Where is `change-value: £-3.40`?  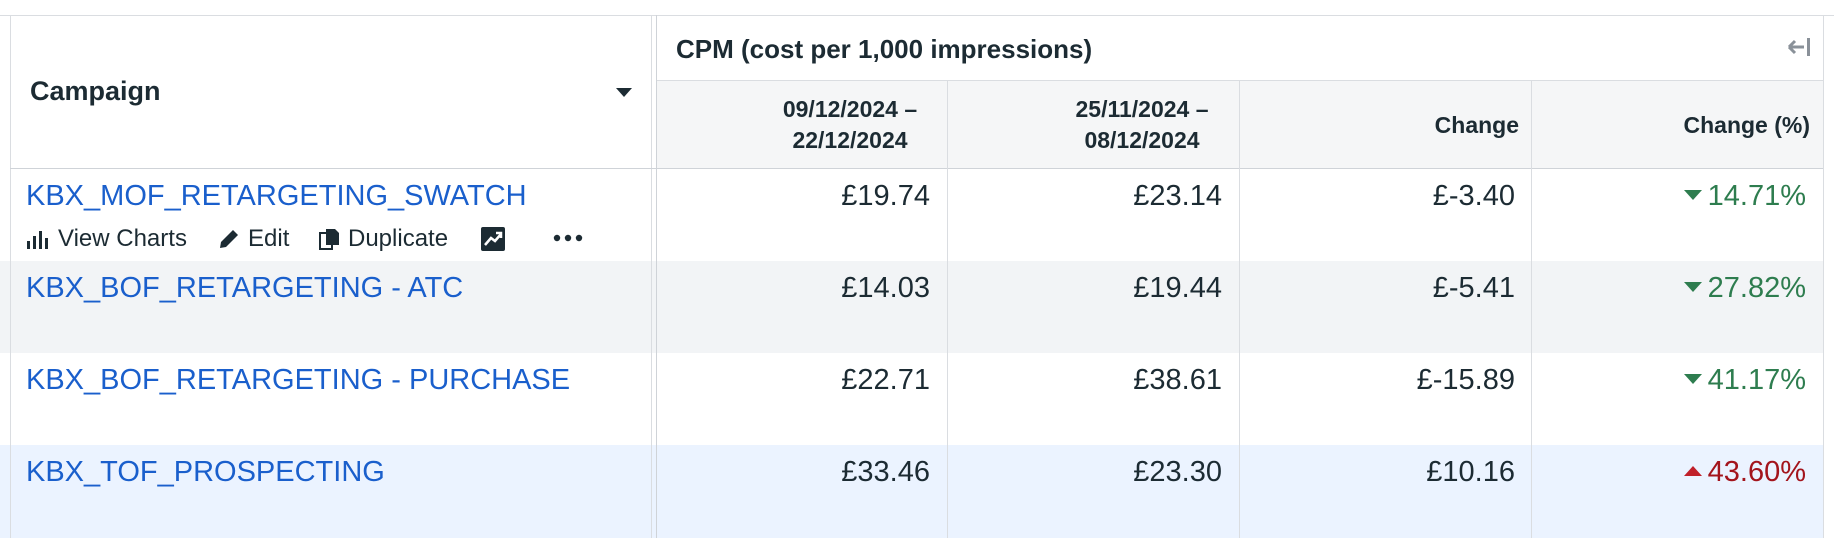 change-value: £-3.40 is located at coordinates (1473, 196).